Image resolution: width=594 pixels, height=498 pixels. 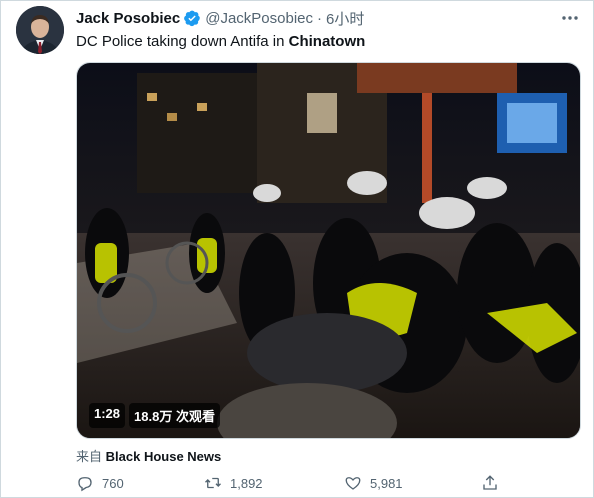 I want to click on video-duration: 1:28, so click(x=107, y=415).